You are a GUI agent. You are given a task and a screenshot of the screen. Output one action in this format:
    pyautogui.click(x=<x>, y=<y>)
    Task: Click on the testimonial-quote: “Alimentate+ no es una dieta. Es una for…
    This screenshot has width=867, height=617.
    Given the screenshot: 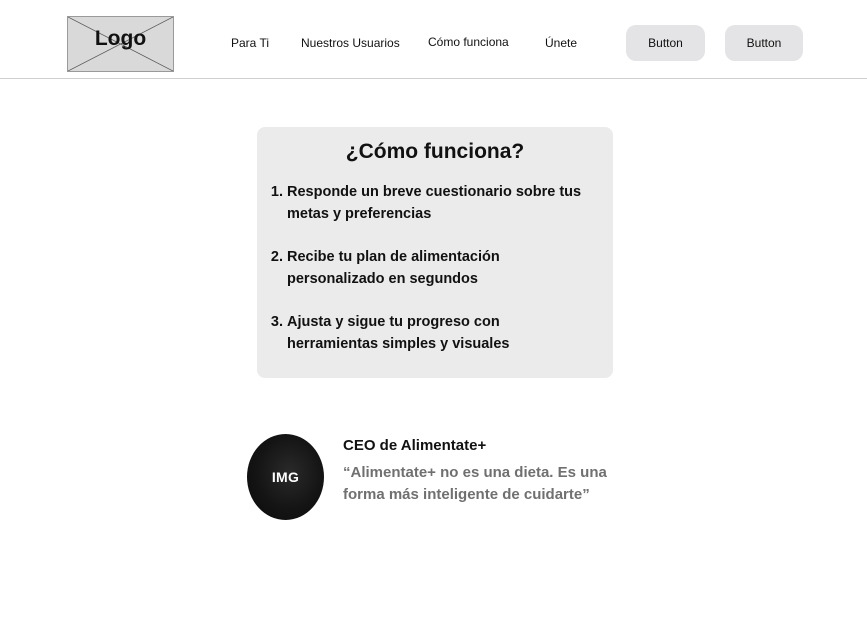 What is the action you would take?
    pyautogui.click(x=475, y=483)
    